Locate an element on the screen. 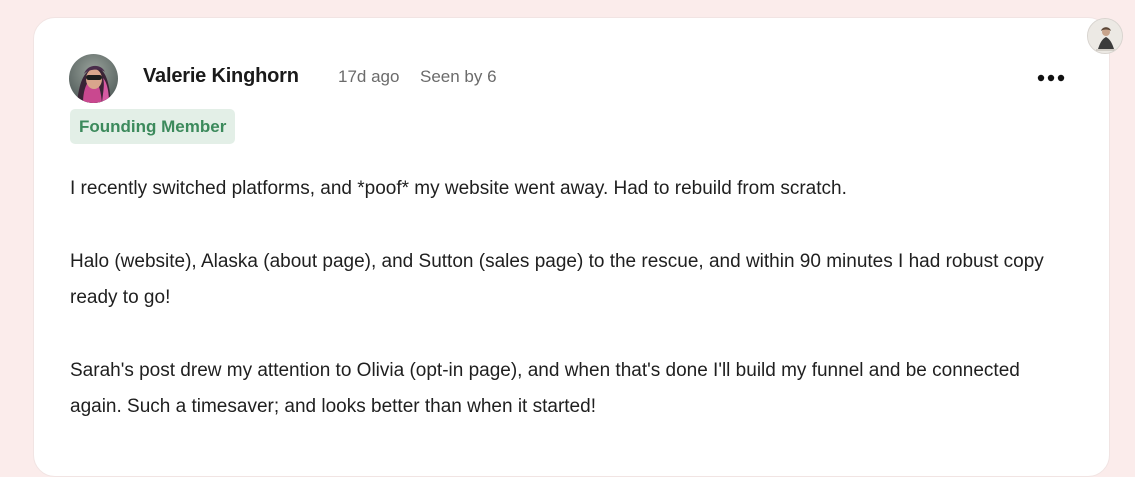 This screenshot has width=1135, height=477. seen-by-count: Seen by 6 is located at coordinates (458, 77).